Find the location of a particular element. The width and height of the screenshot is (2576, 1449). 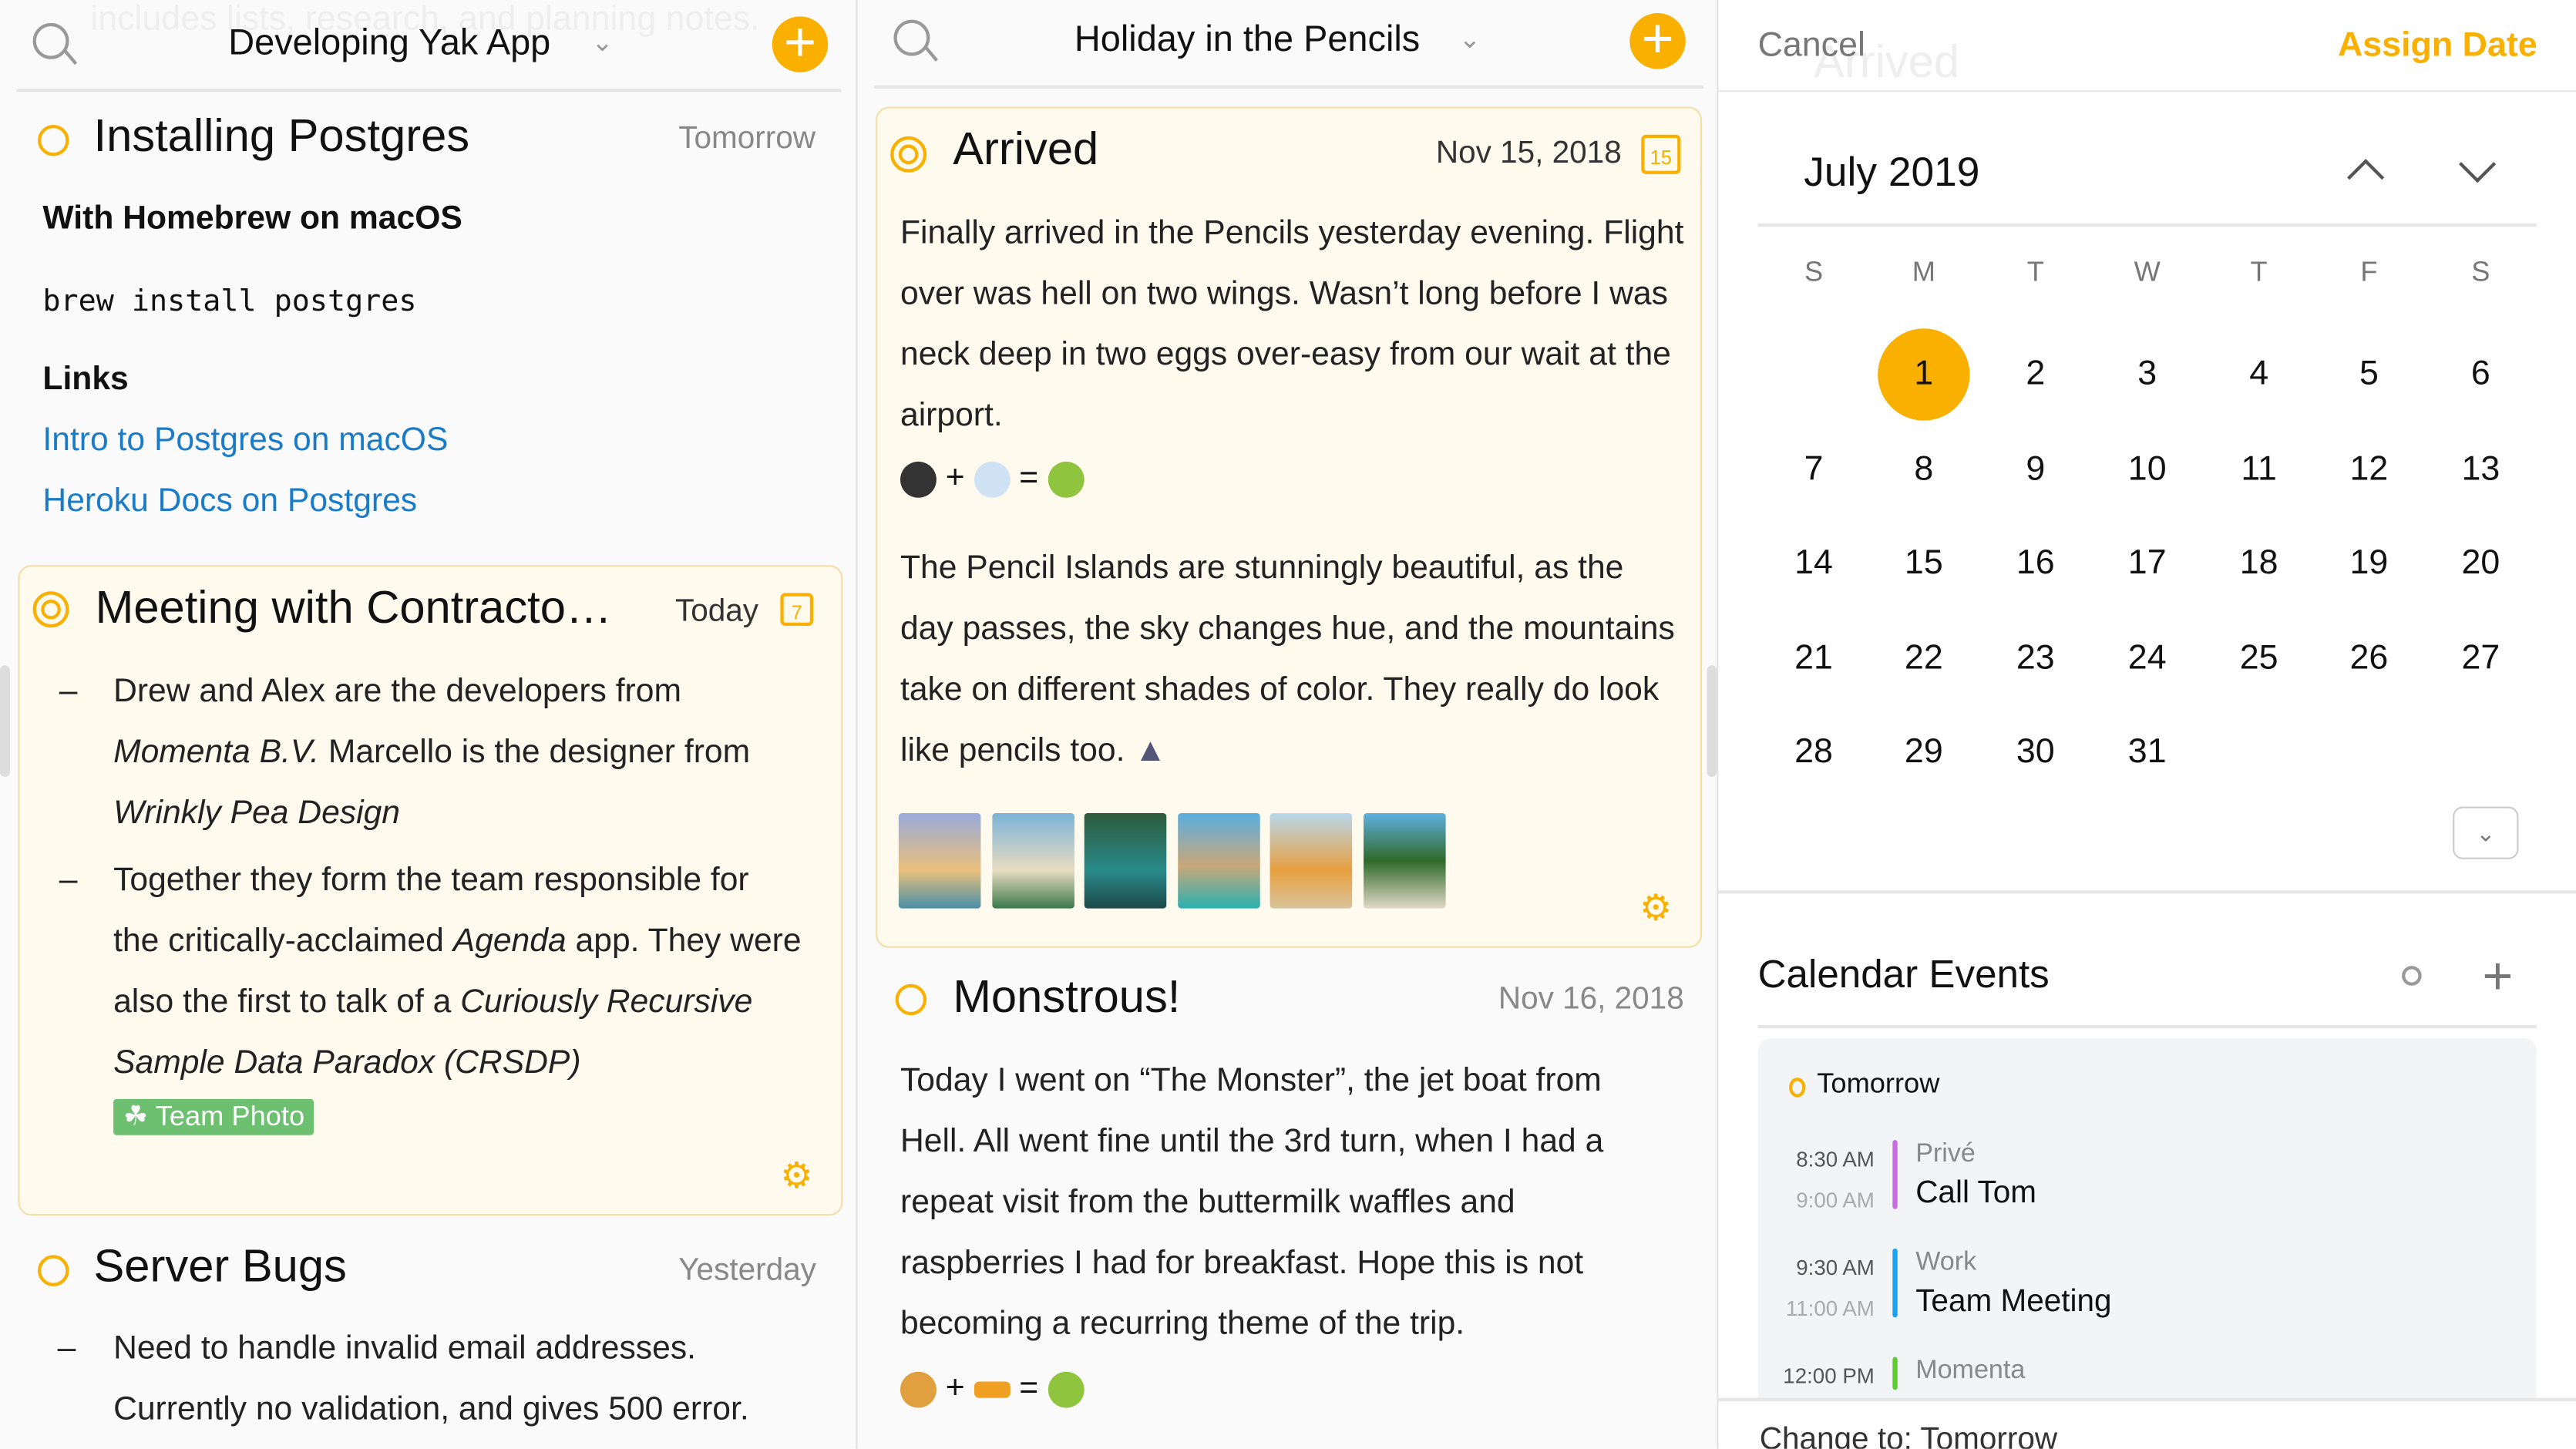

weekday-label: F is located at coordinates (2369, 271).